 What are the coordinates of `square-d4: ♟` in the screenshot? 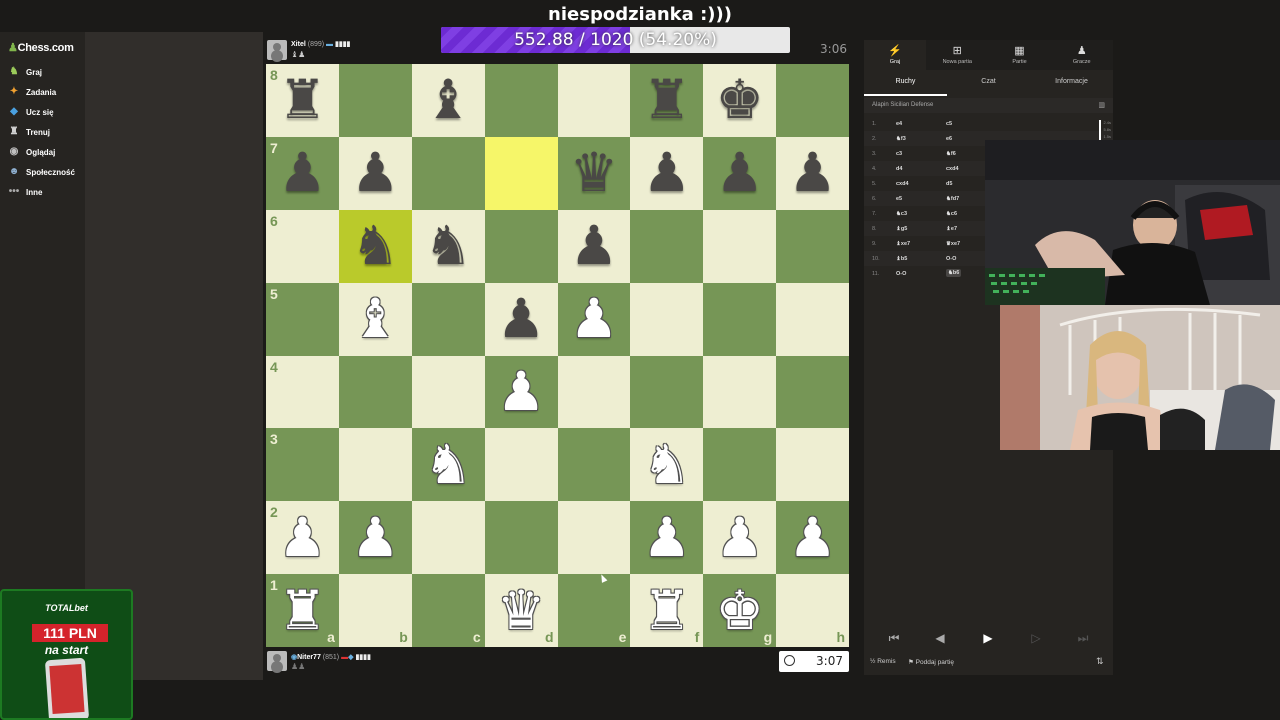 It's located at (521, 392).